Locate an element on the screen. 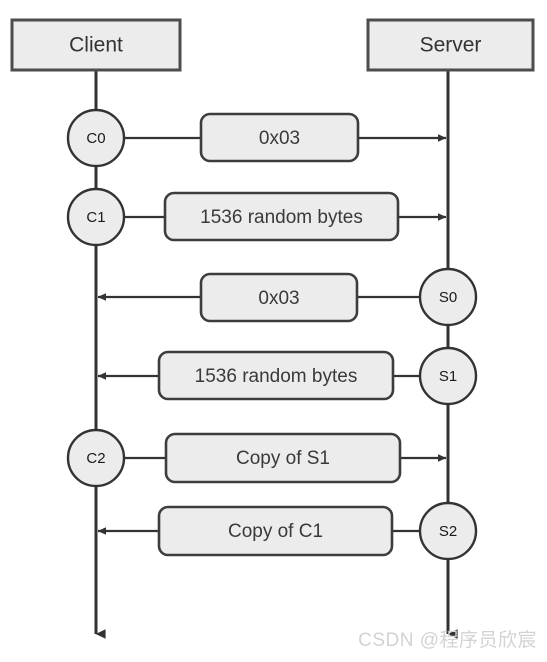  state-node-s0: S0 is located at coordinates (448, 297).